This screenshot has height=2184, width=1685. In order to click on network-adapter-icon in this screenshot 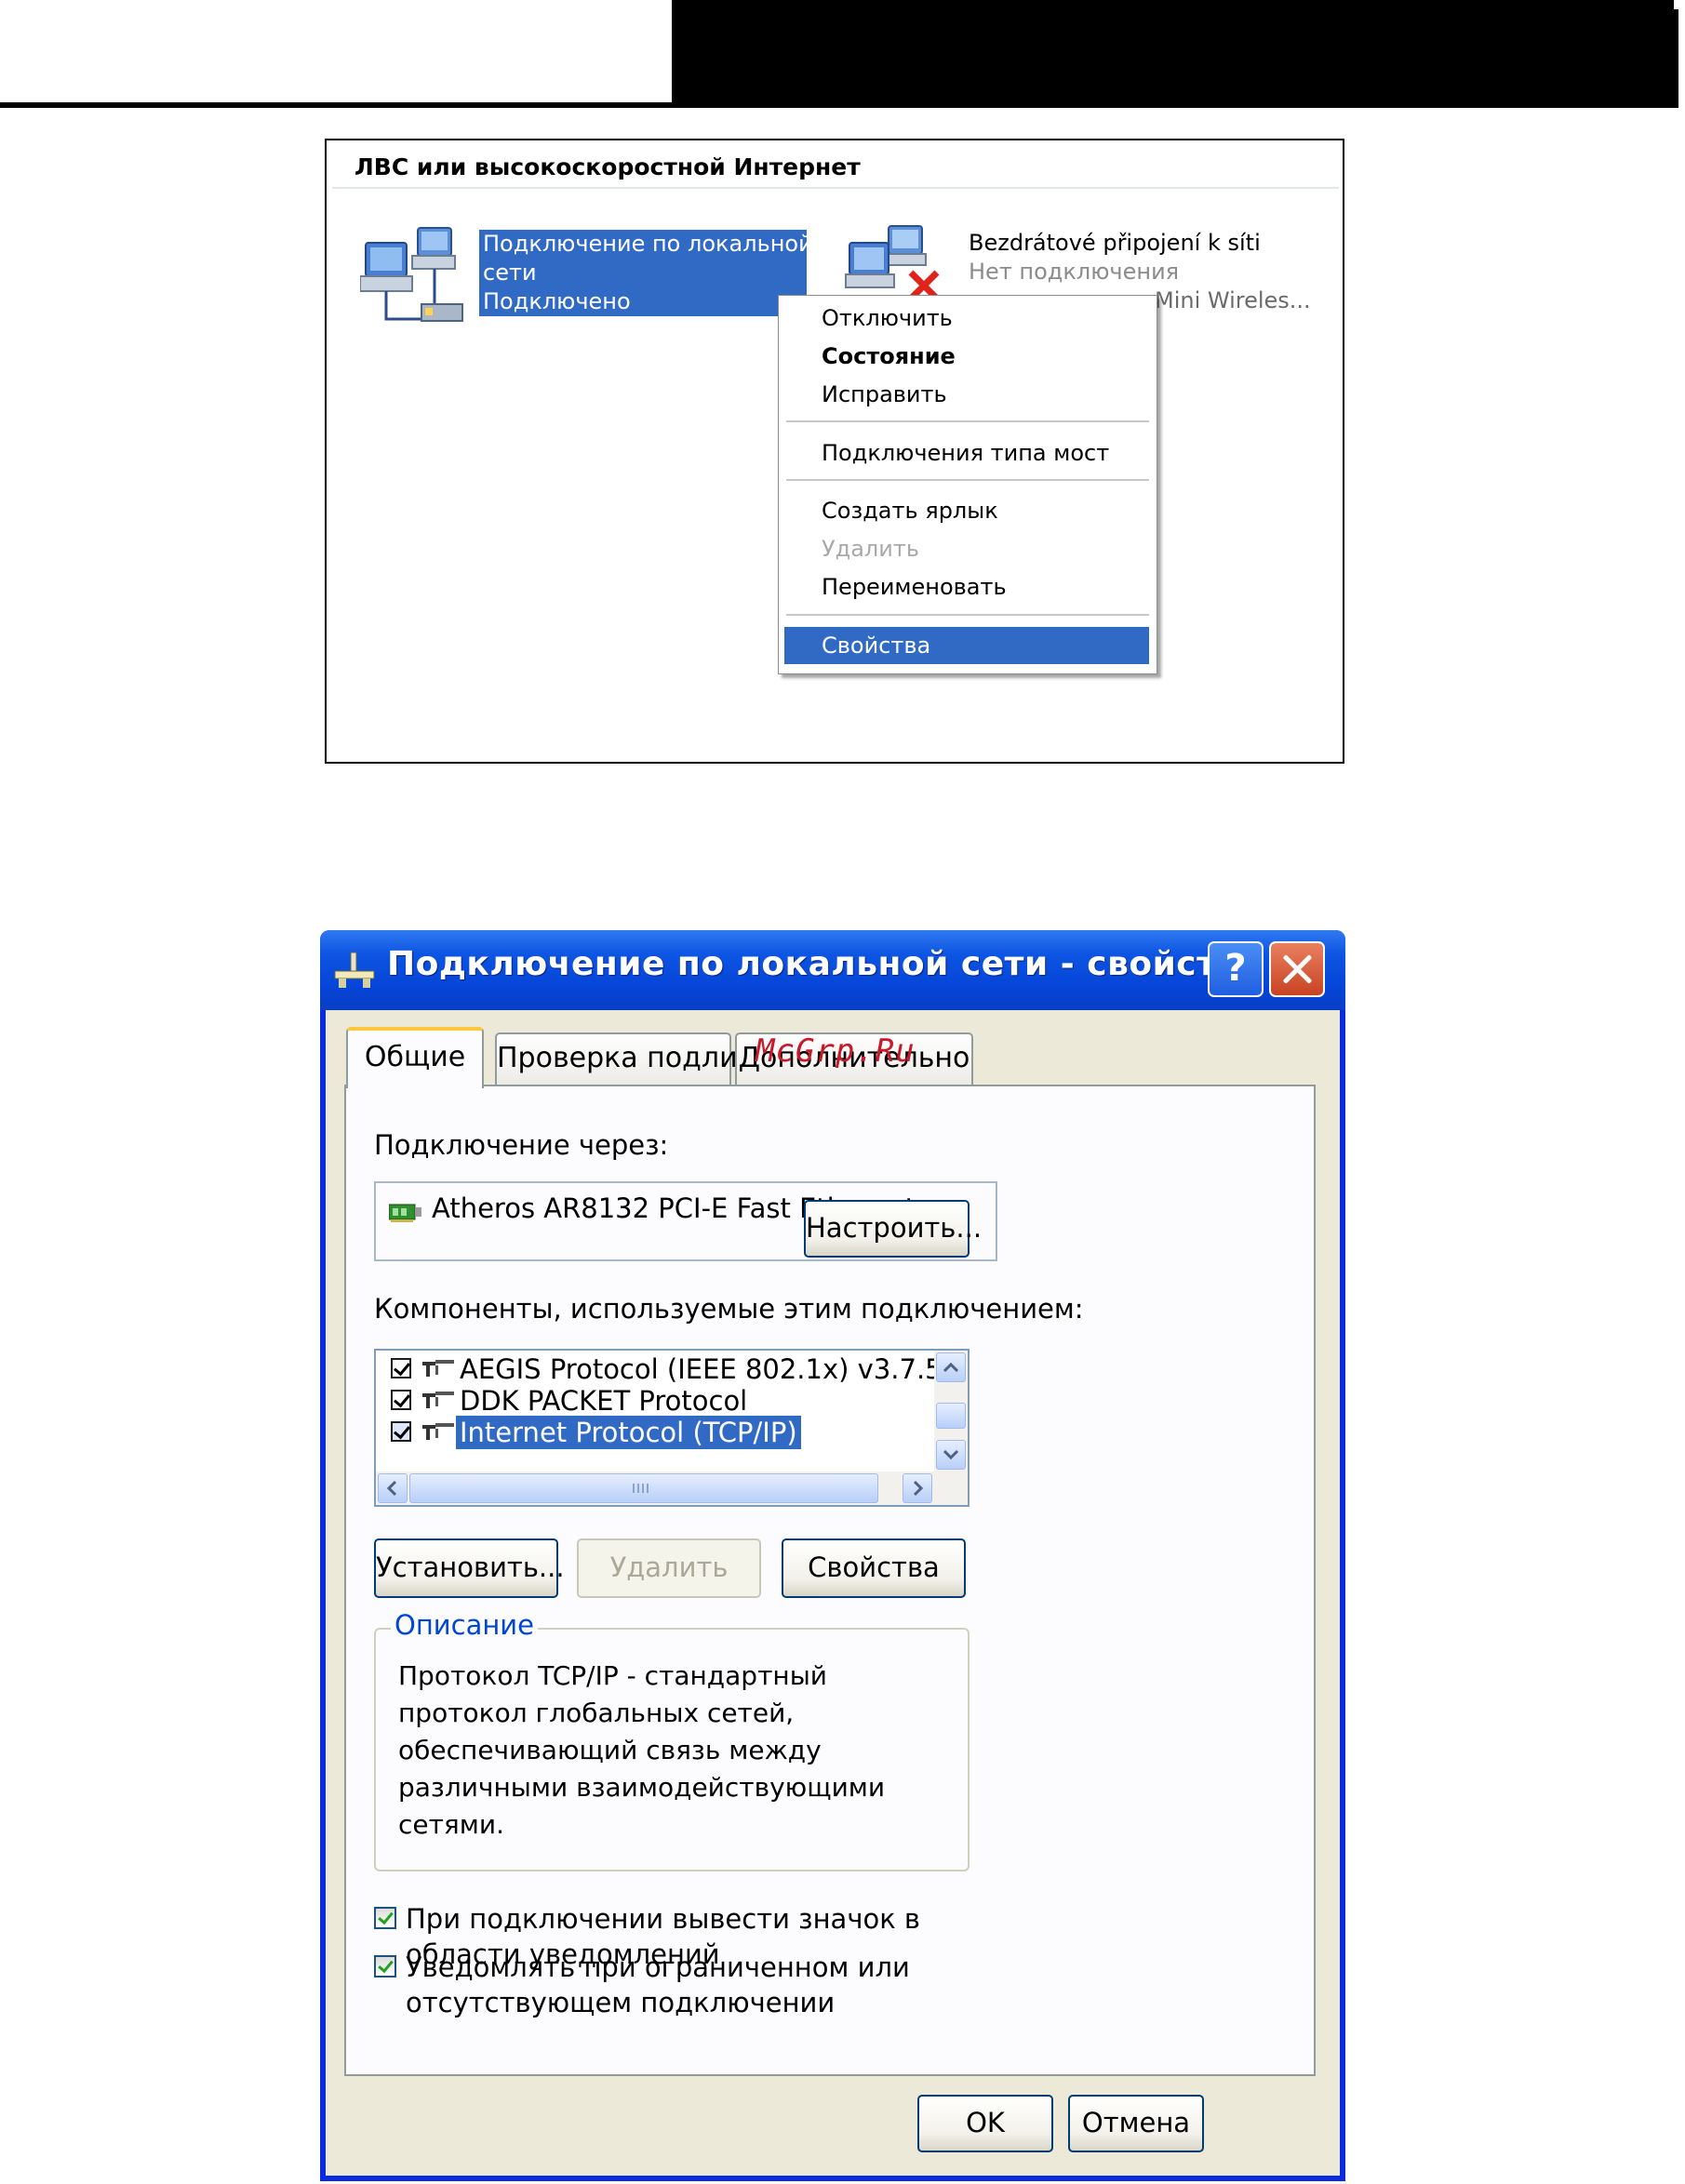, I will do `click(405, 1213)`.